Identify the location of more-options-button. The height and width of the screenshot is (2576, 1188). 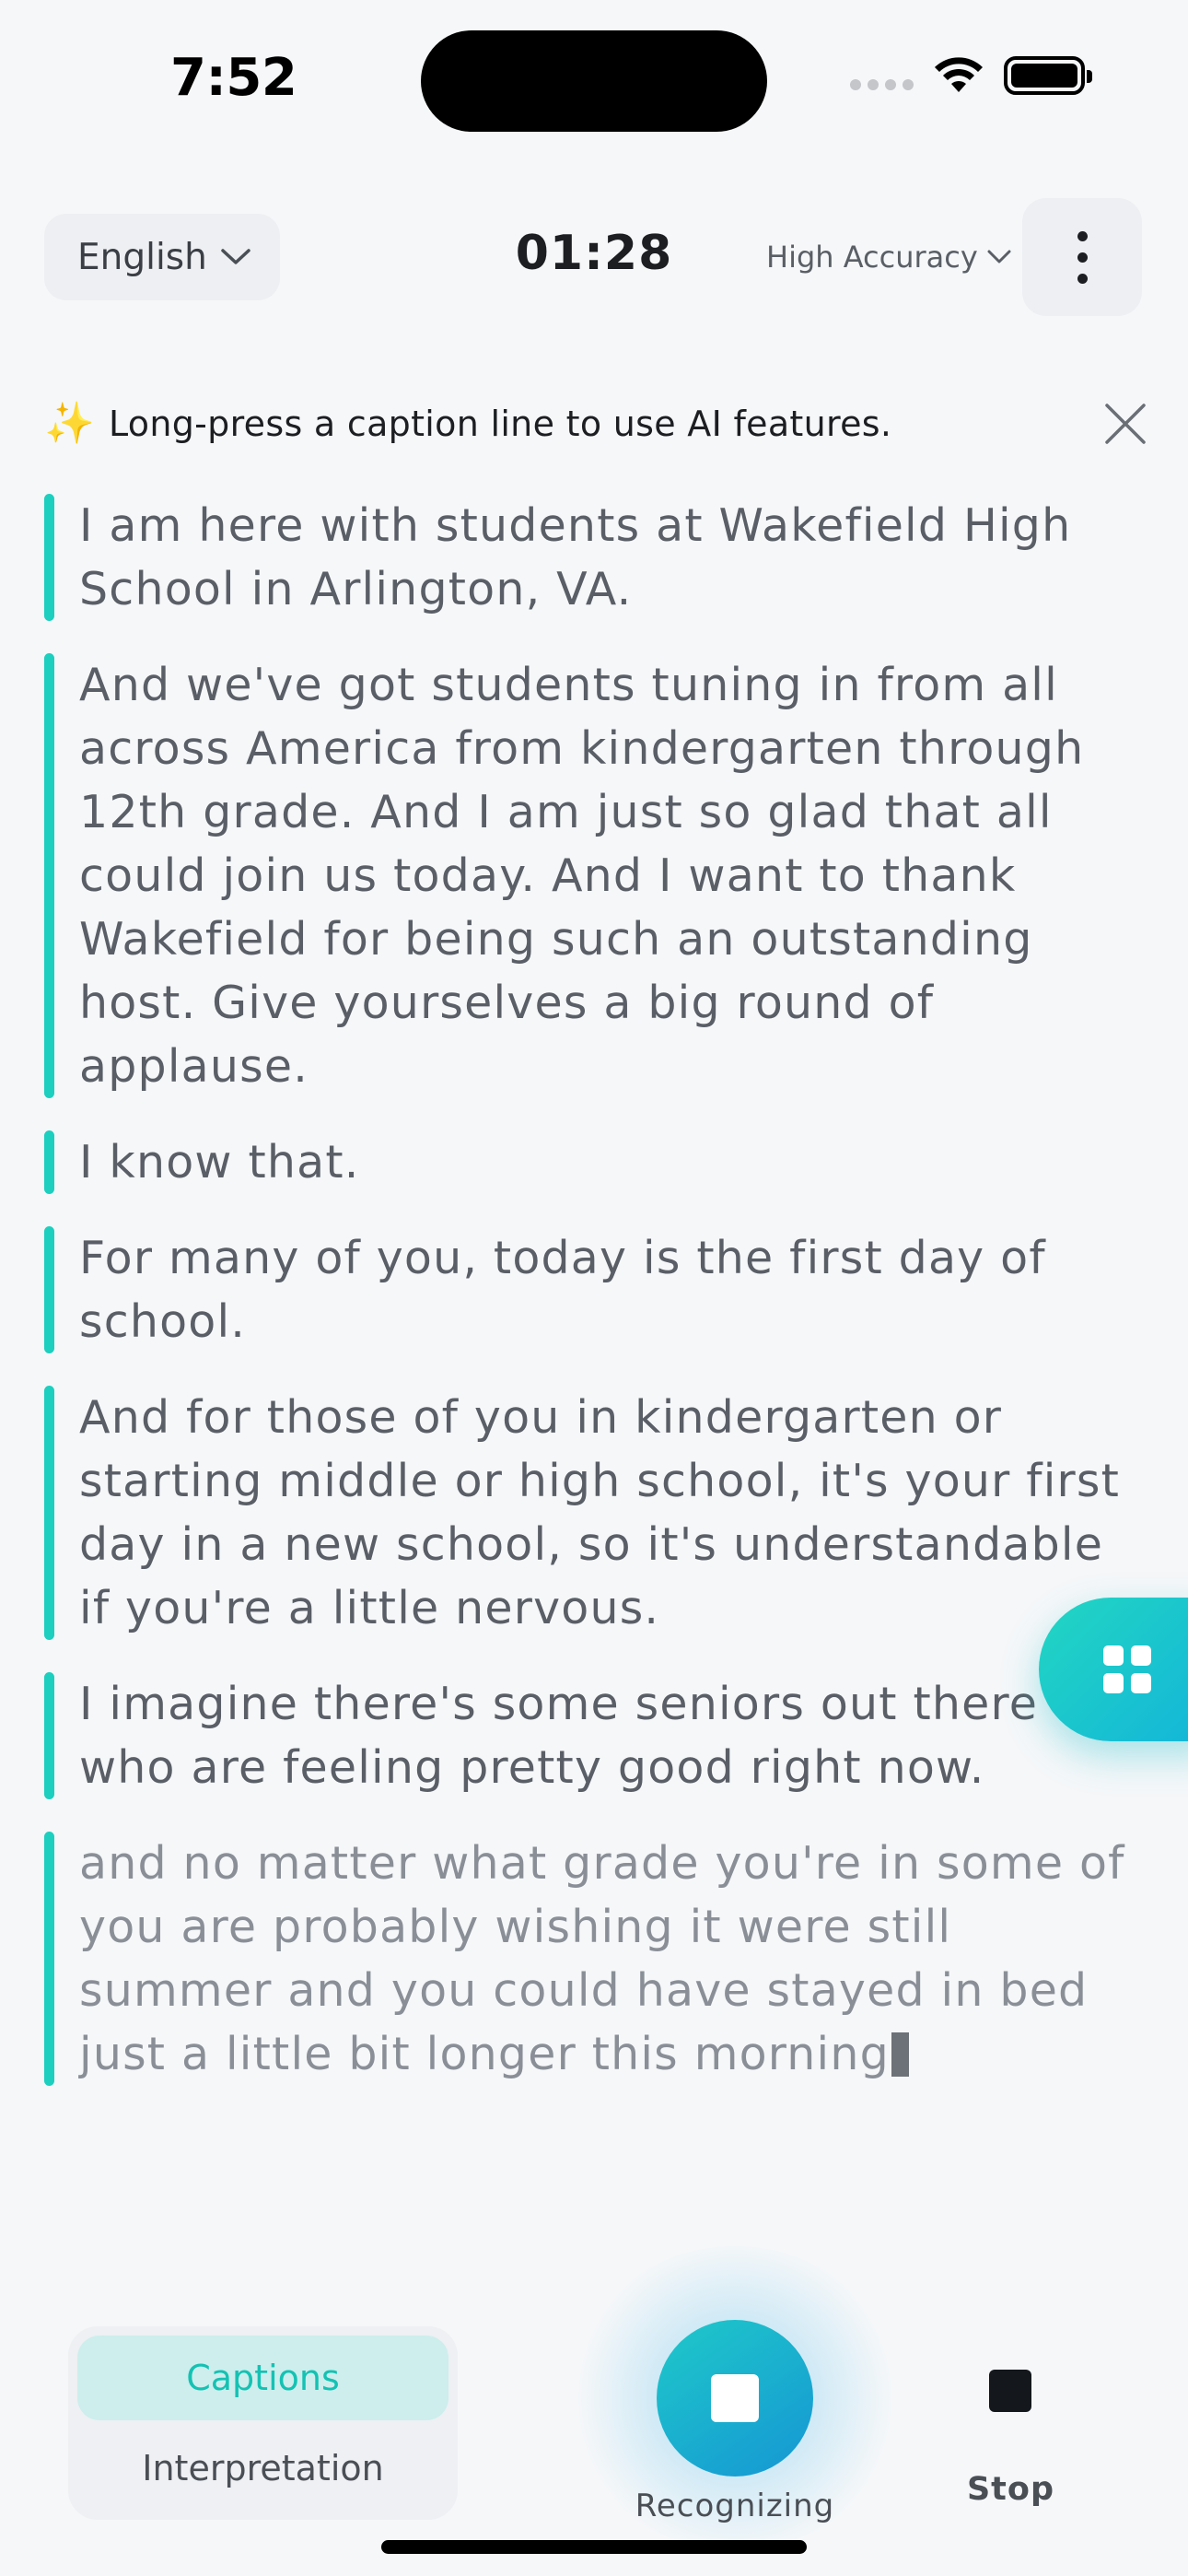
(1082, 257).